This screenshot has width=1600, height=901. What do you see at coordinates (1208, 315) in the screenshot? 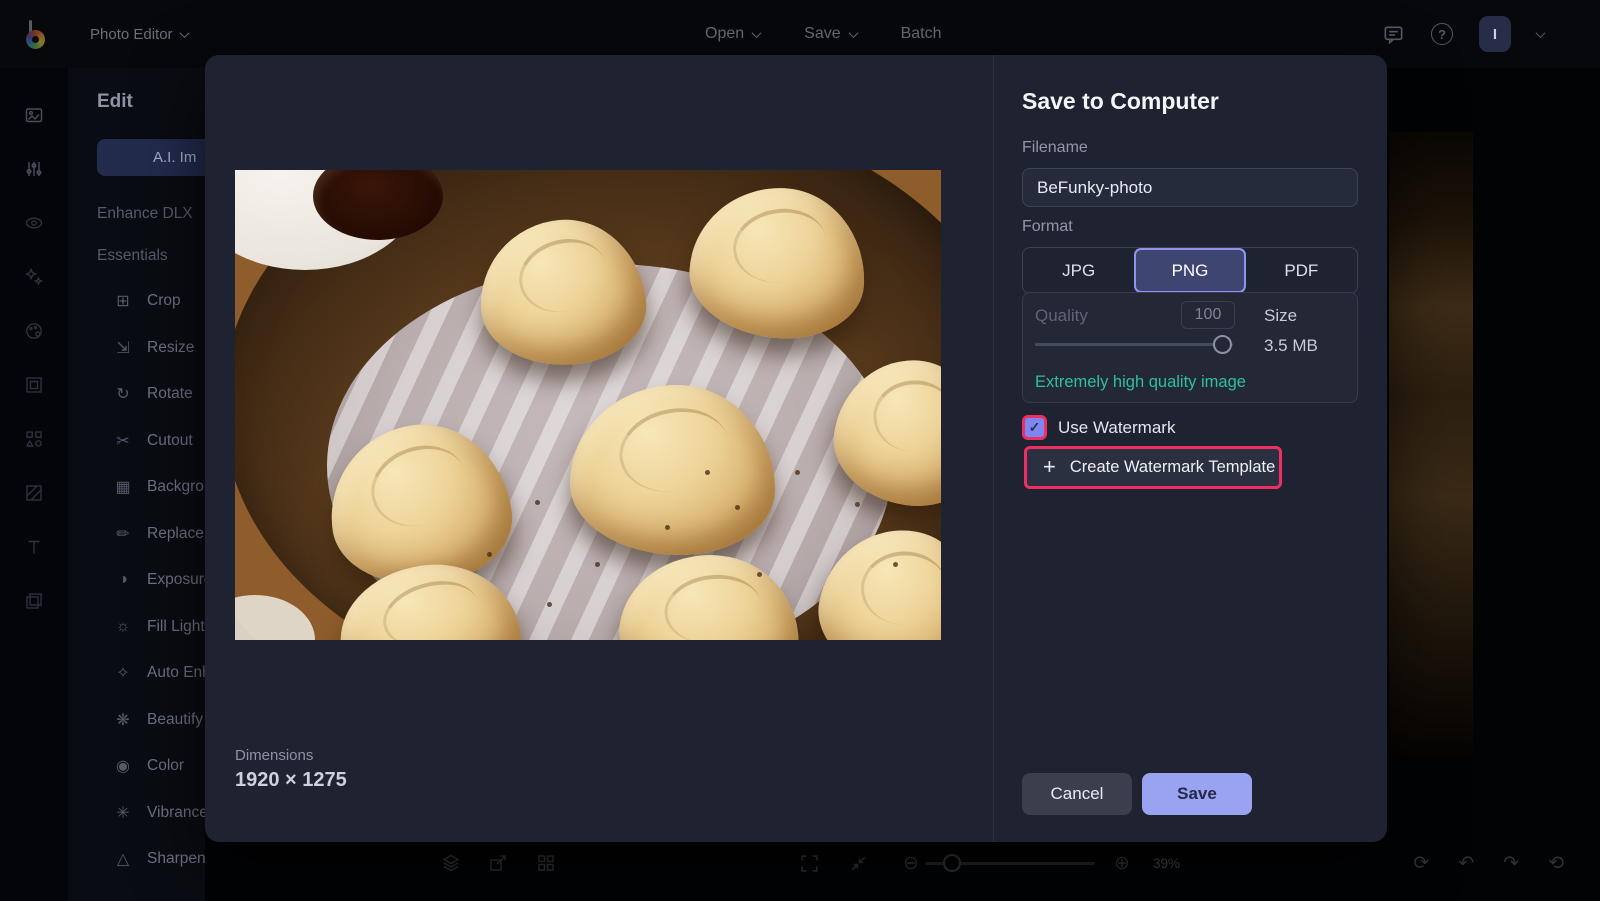
I see `quality-value-box: 100` at bounding box center [1208, 315].